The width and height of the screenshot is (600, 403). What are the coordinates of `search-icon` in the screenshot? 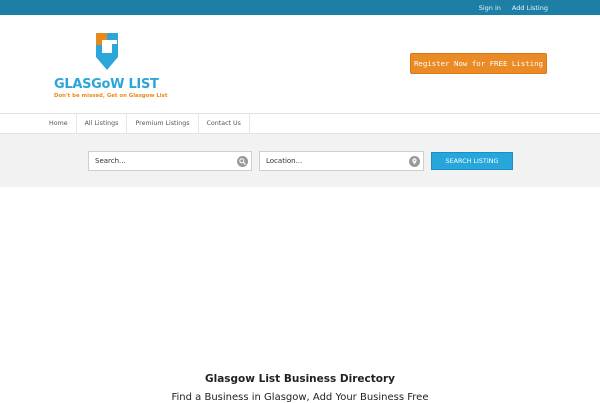 It's located at (242, 161).